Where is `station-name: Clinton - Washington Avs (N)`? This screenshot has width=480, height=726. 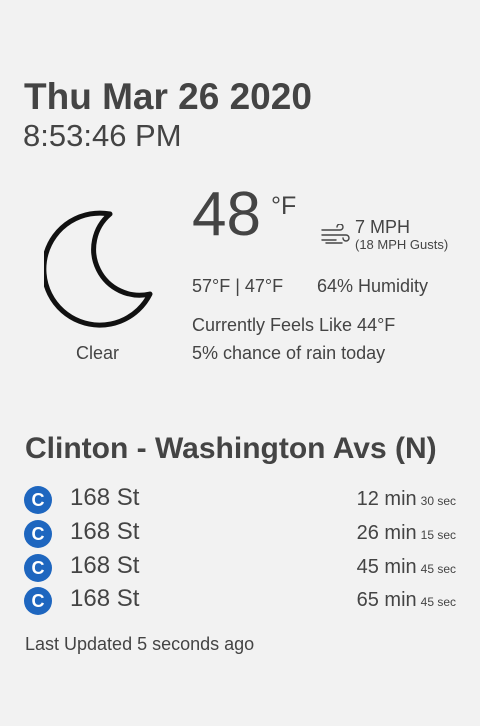 station-name: Clinton - Washington Avs (N) is located at coordinates (231, 448).